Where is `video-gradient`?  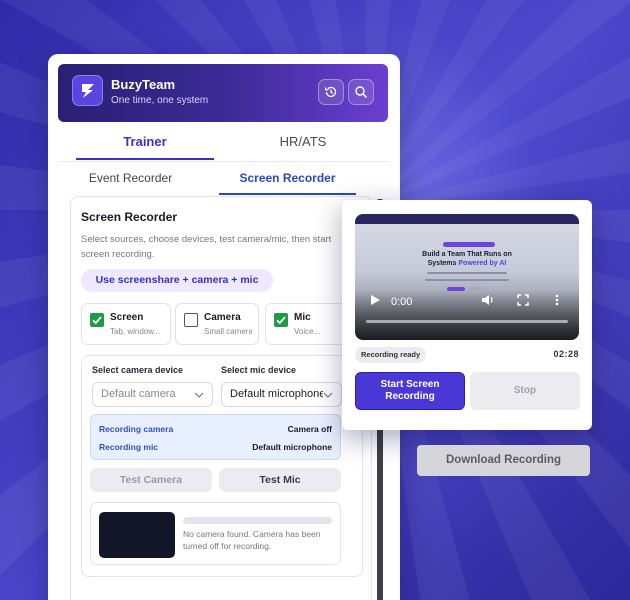
video-gradient is located at coordinates (467, 315).